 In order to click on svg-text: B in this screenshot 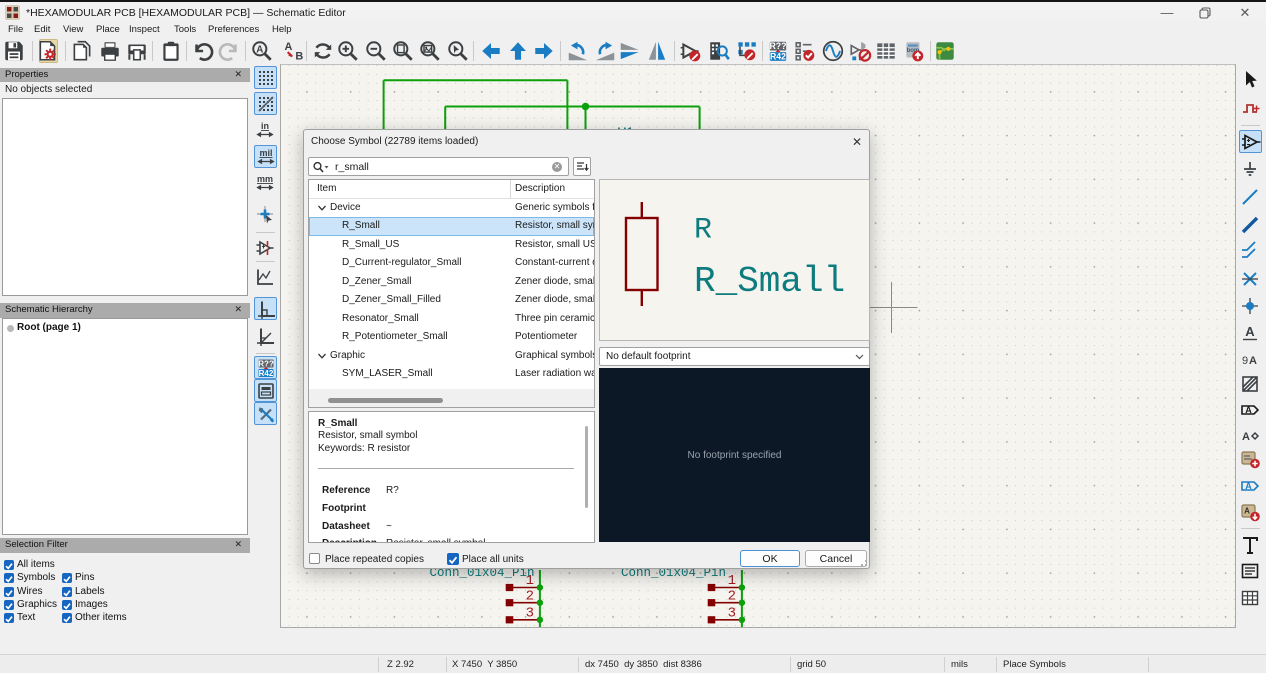, I will do `click(299, 57)`.